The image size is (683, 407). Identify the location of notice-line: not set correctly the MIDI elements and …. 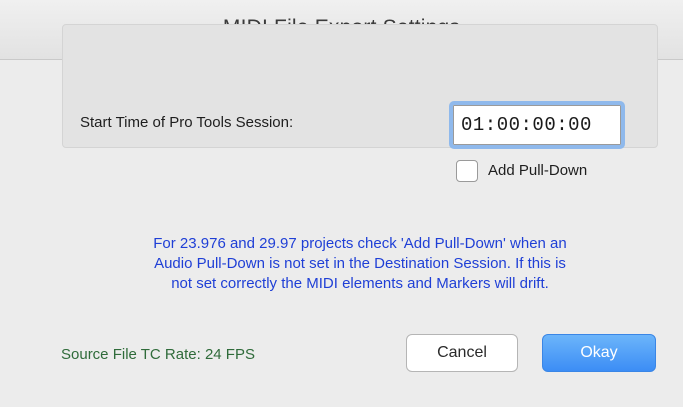
(360, 283).